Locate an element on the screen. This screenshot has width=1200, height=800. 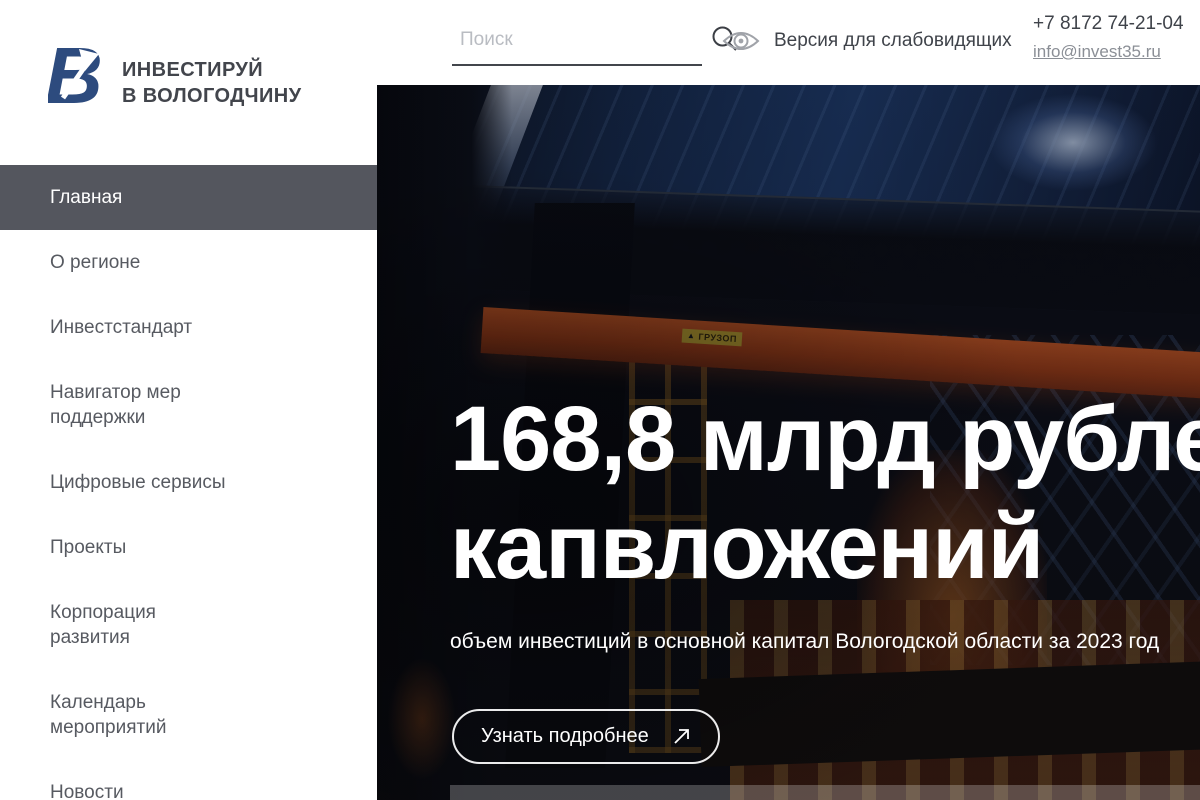
learn-more-button: Узнать подробнее is located at coordinates (586, 736).